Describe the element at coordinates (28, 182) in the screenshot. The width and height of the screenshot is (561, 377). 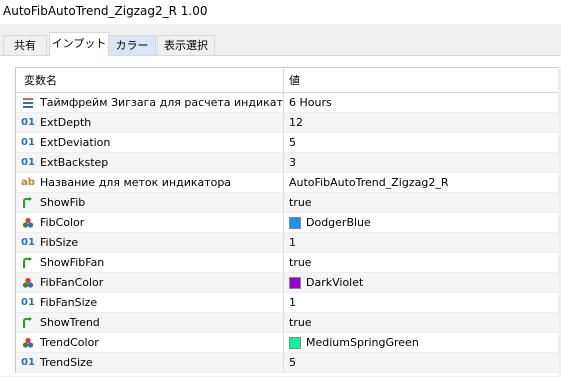
I see `string-icon: ab` at that location.